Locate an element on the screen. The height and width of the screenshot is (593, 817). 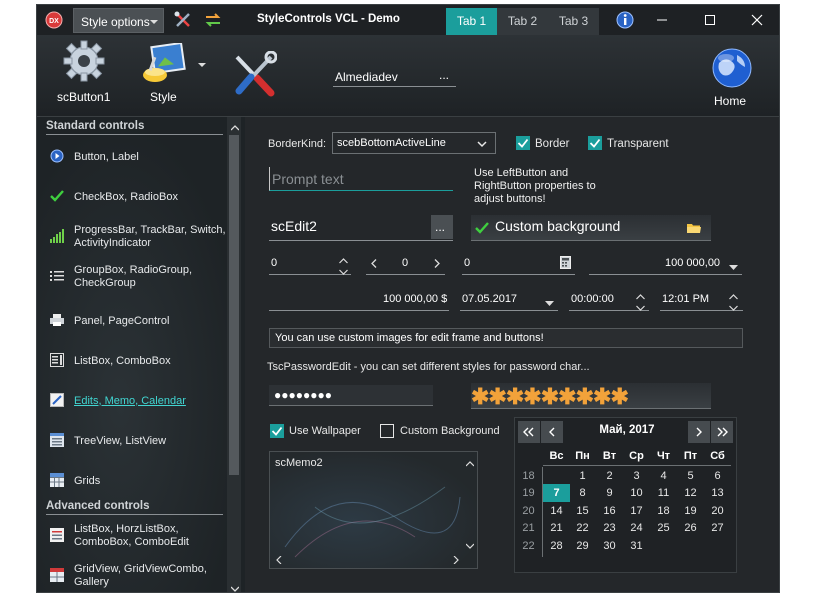
tab-2: Tab 2 is located at coordinates (522, 21).